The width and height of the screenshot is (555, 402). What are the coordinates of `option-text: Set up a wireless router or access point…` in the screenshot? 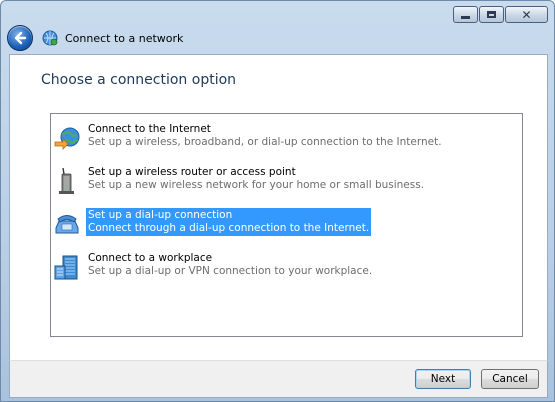 It's located at (256, 179).